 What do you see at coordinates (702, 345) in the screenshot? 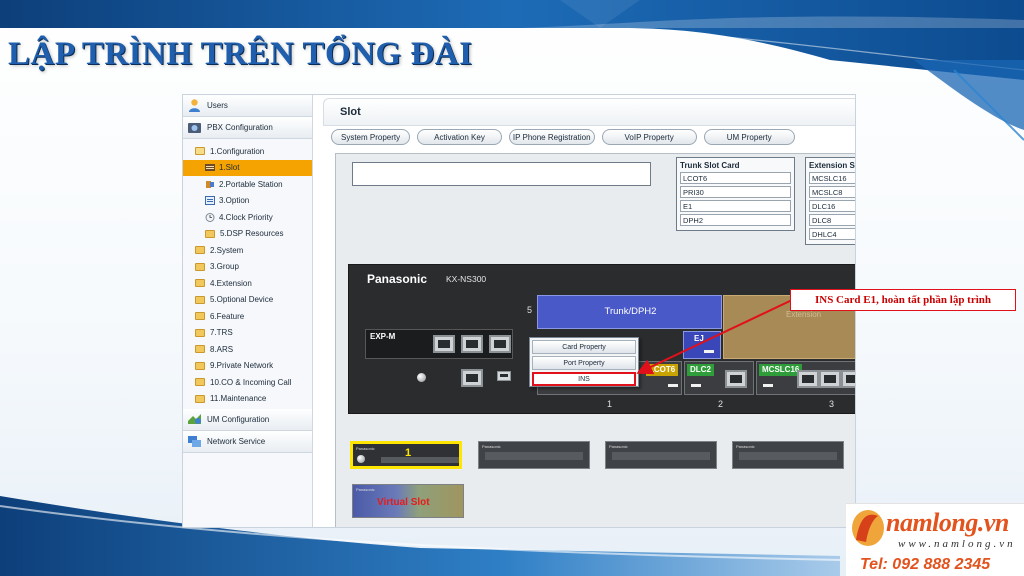
I see `ej-card: EJ` at bounding box center [702, 345].